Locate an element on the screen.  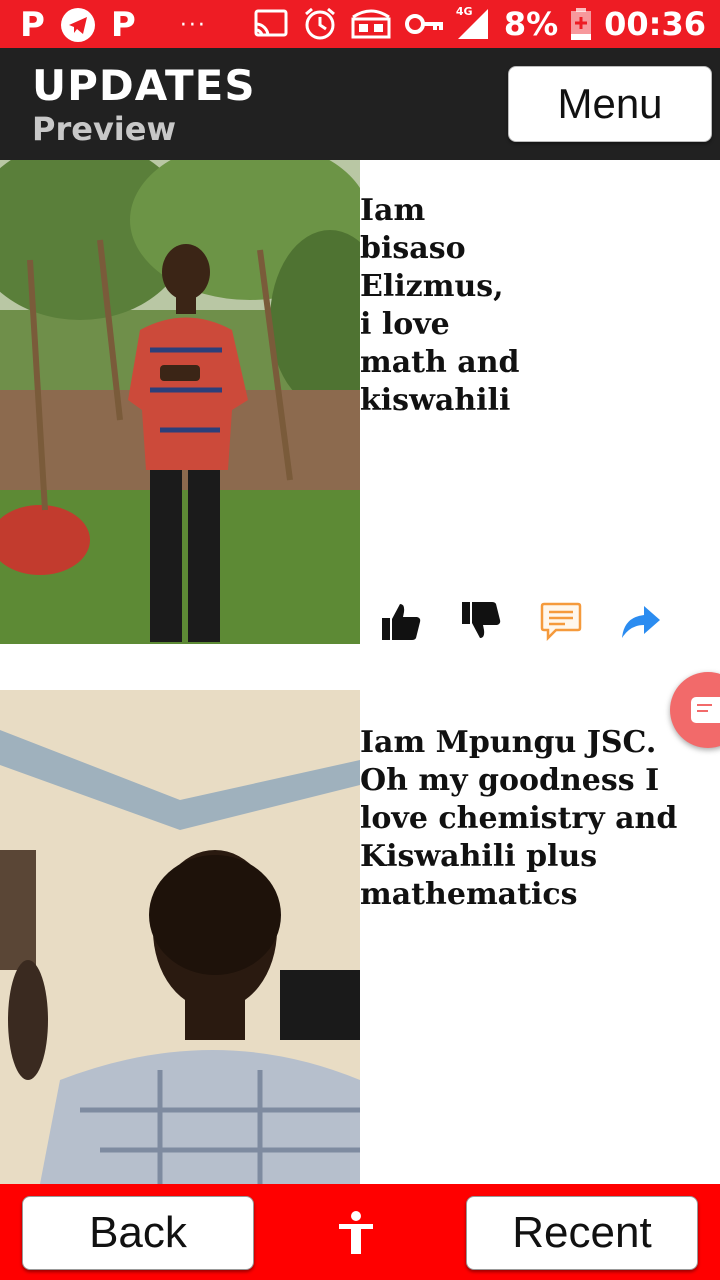
status-left-icons: P P ··· is located at coordinates (113, 25).